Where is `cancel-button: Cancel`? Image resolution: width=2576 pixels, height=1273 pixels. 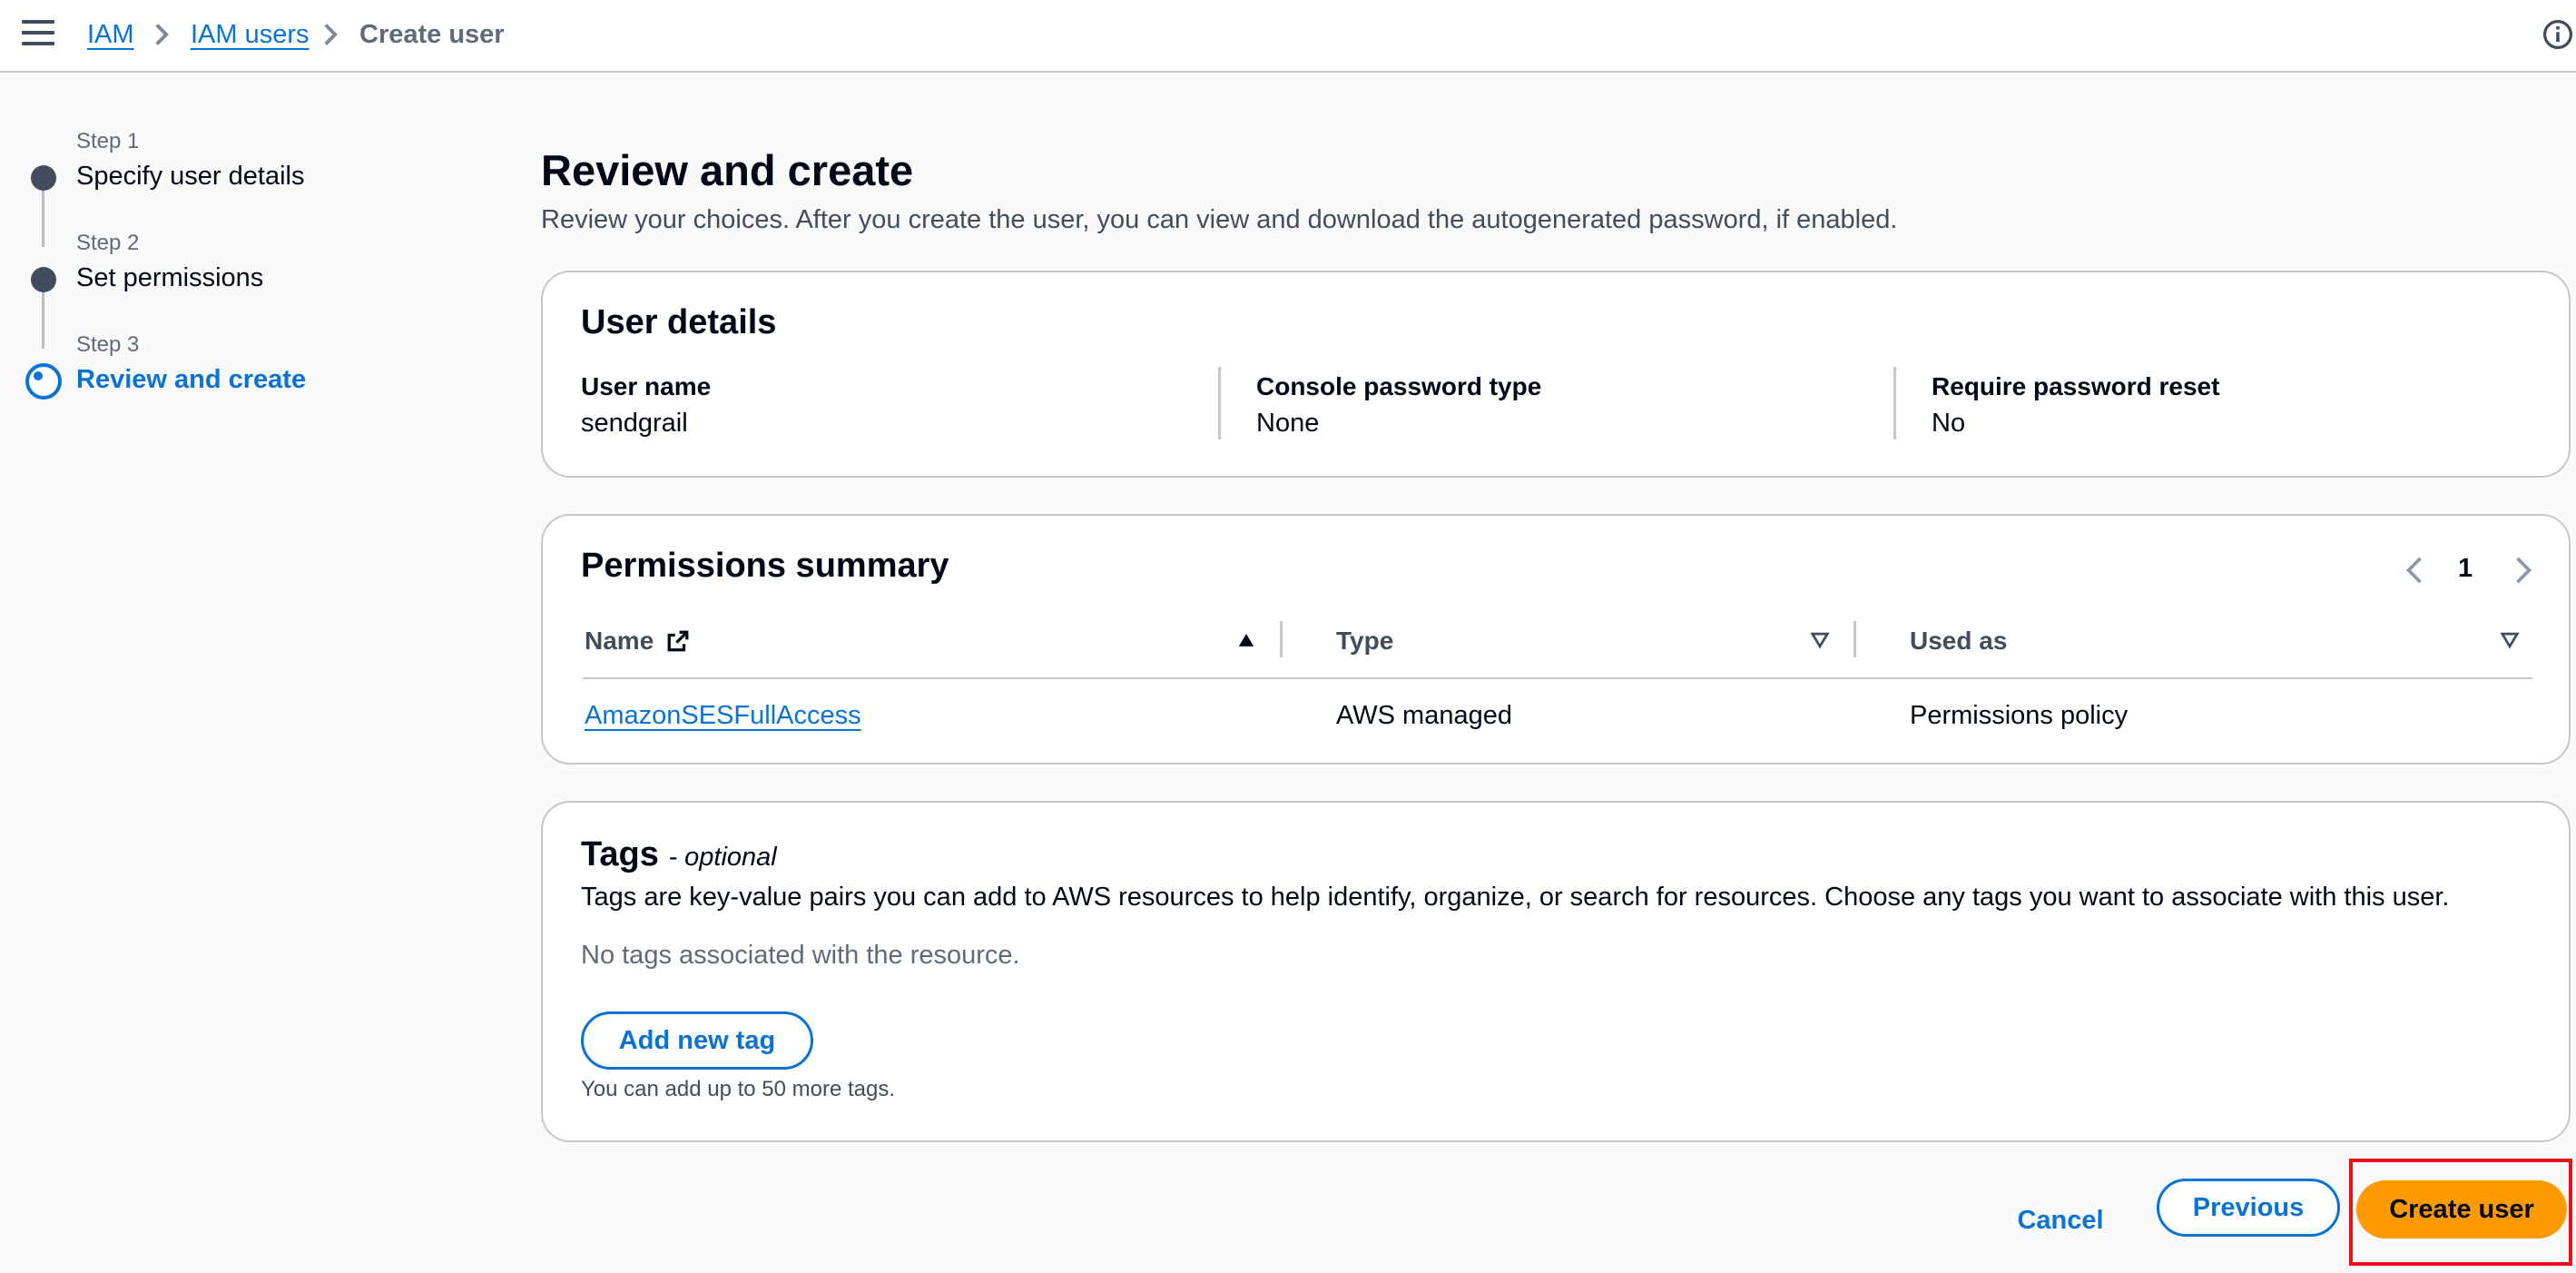 cancel-button: Cancel is located at coordinates (2060, 1220).